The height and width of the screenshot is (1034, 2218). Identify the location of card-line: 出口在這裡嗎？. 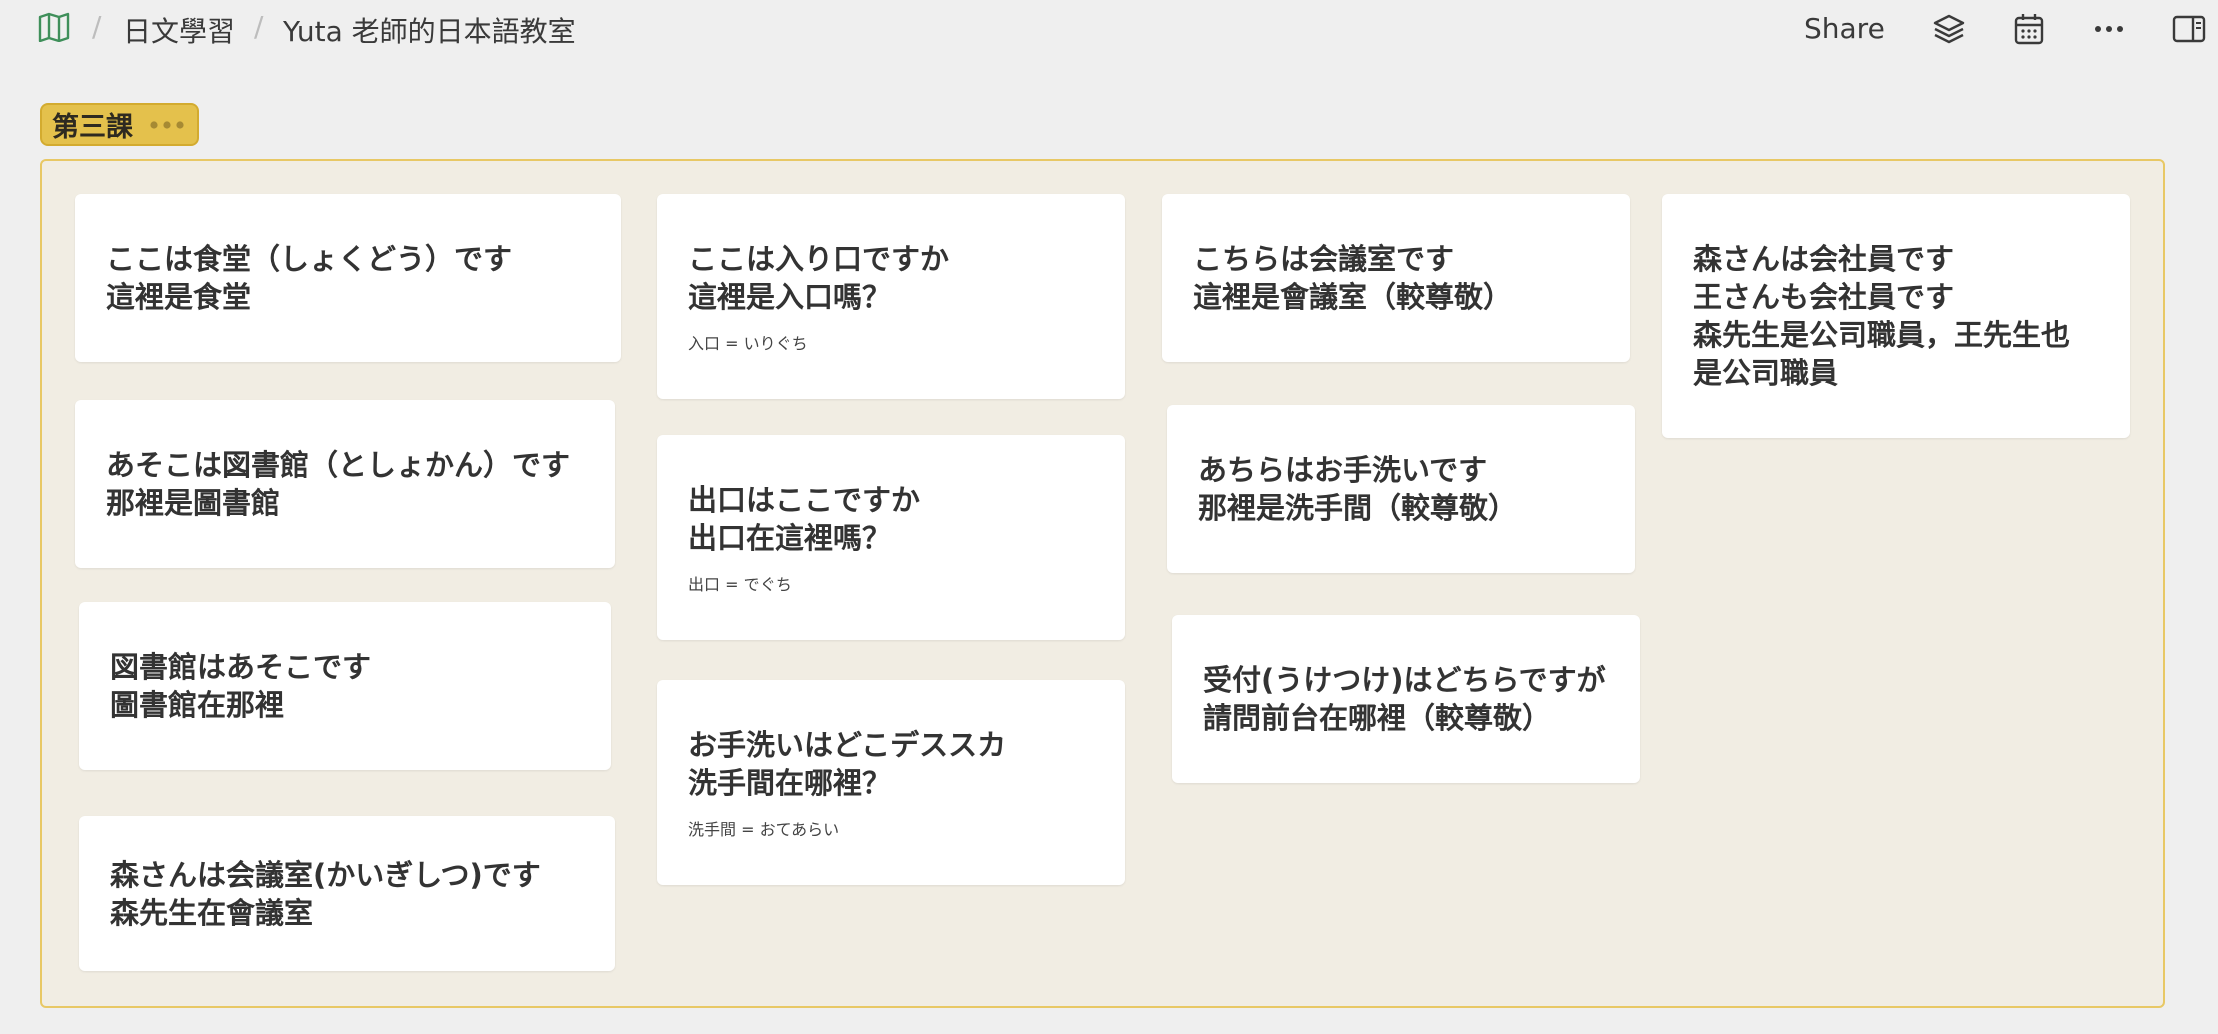
(790, 537).